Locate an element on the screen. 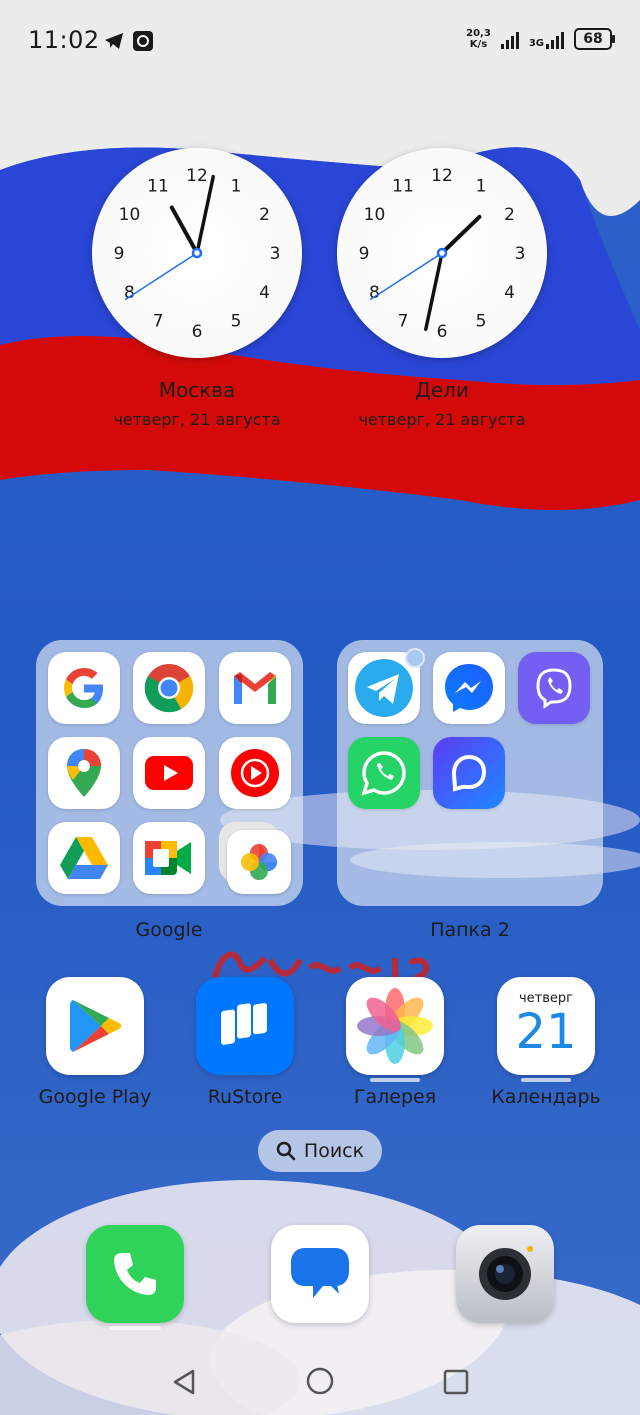  app-label: Google Play is located at coordinates (95, 1097).